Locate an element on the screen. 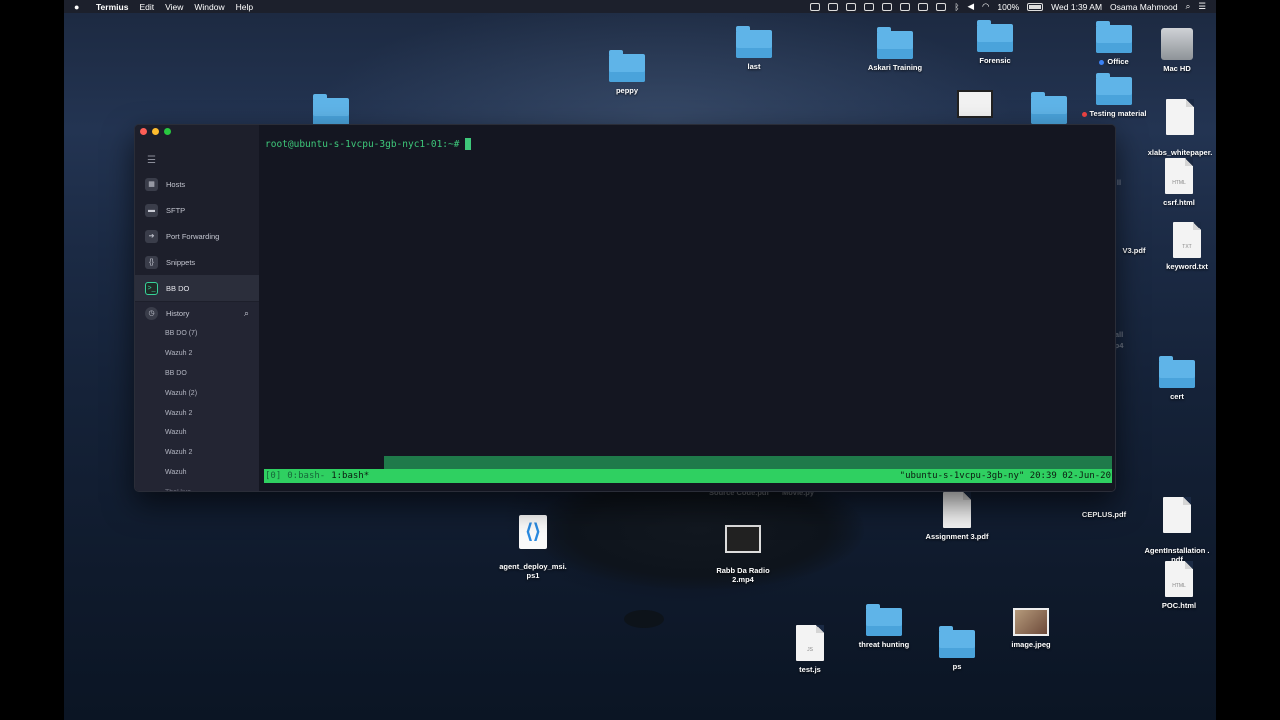  desktop-icon-v3-pdf: V3.pdf is located at coordinates (1134, 250).